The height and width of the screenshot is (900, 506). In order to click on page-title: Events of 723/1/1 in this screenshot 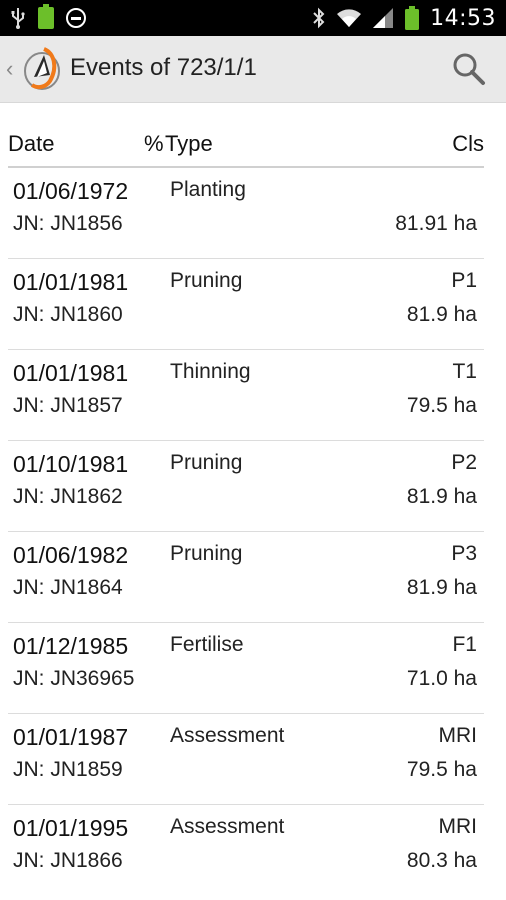, I will do `click(163, 67)`.